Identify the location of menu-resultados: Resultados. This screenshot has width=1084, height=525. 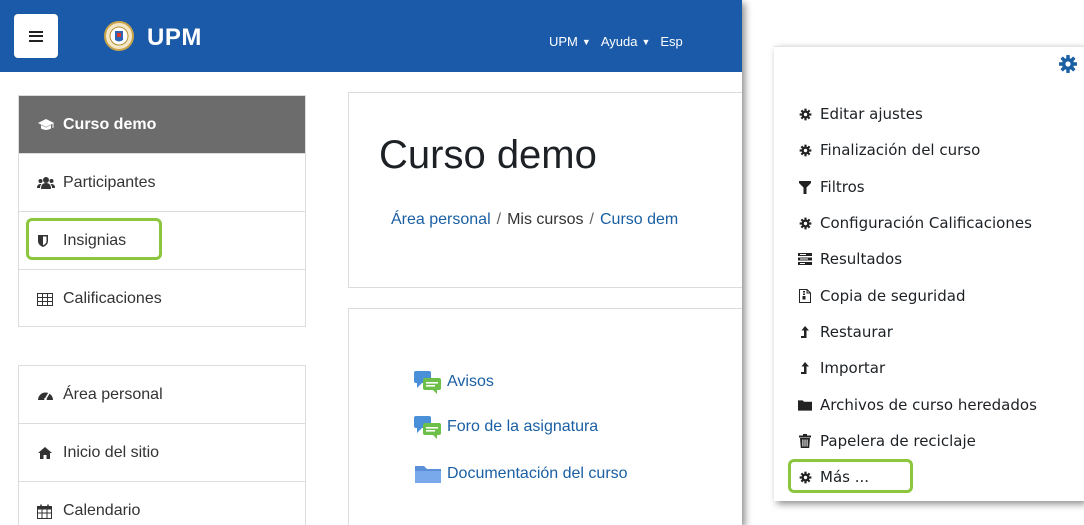
(850, 259).